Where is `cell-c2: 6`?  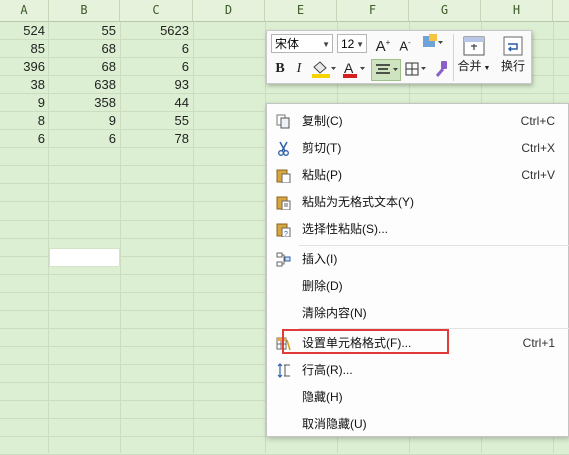
cell-c2: 6 is located at coordinates (156, 49).